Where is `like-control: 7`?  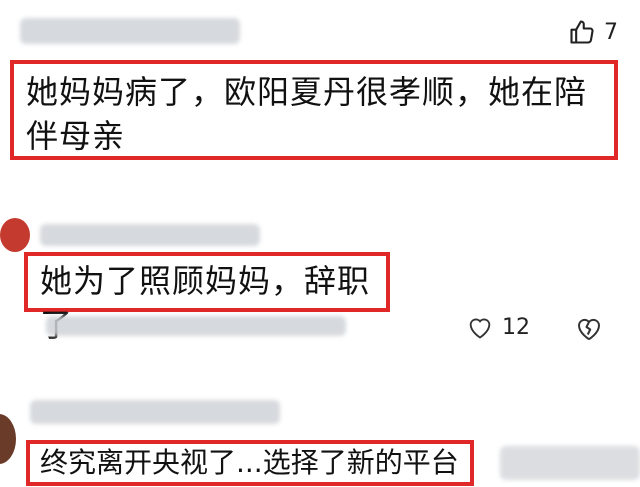
like-control: 7 is located at coordinates (593, 32).